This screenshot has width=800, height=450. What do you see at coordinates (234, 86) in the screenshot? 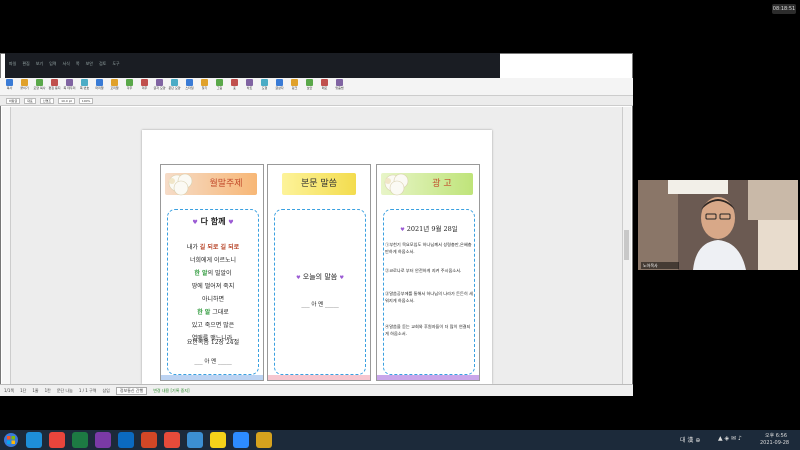
I see `ribbon-button: 표` at bounding box center [234, 86].